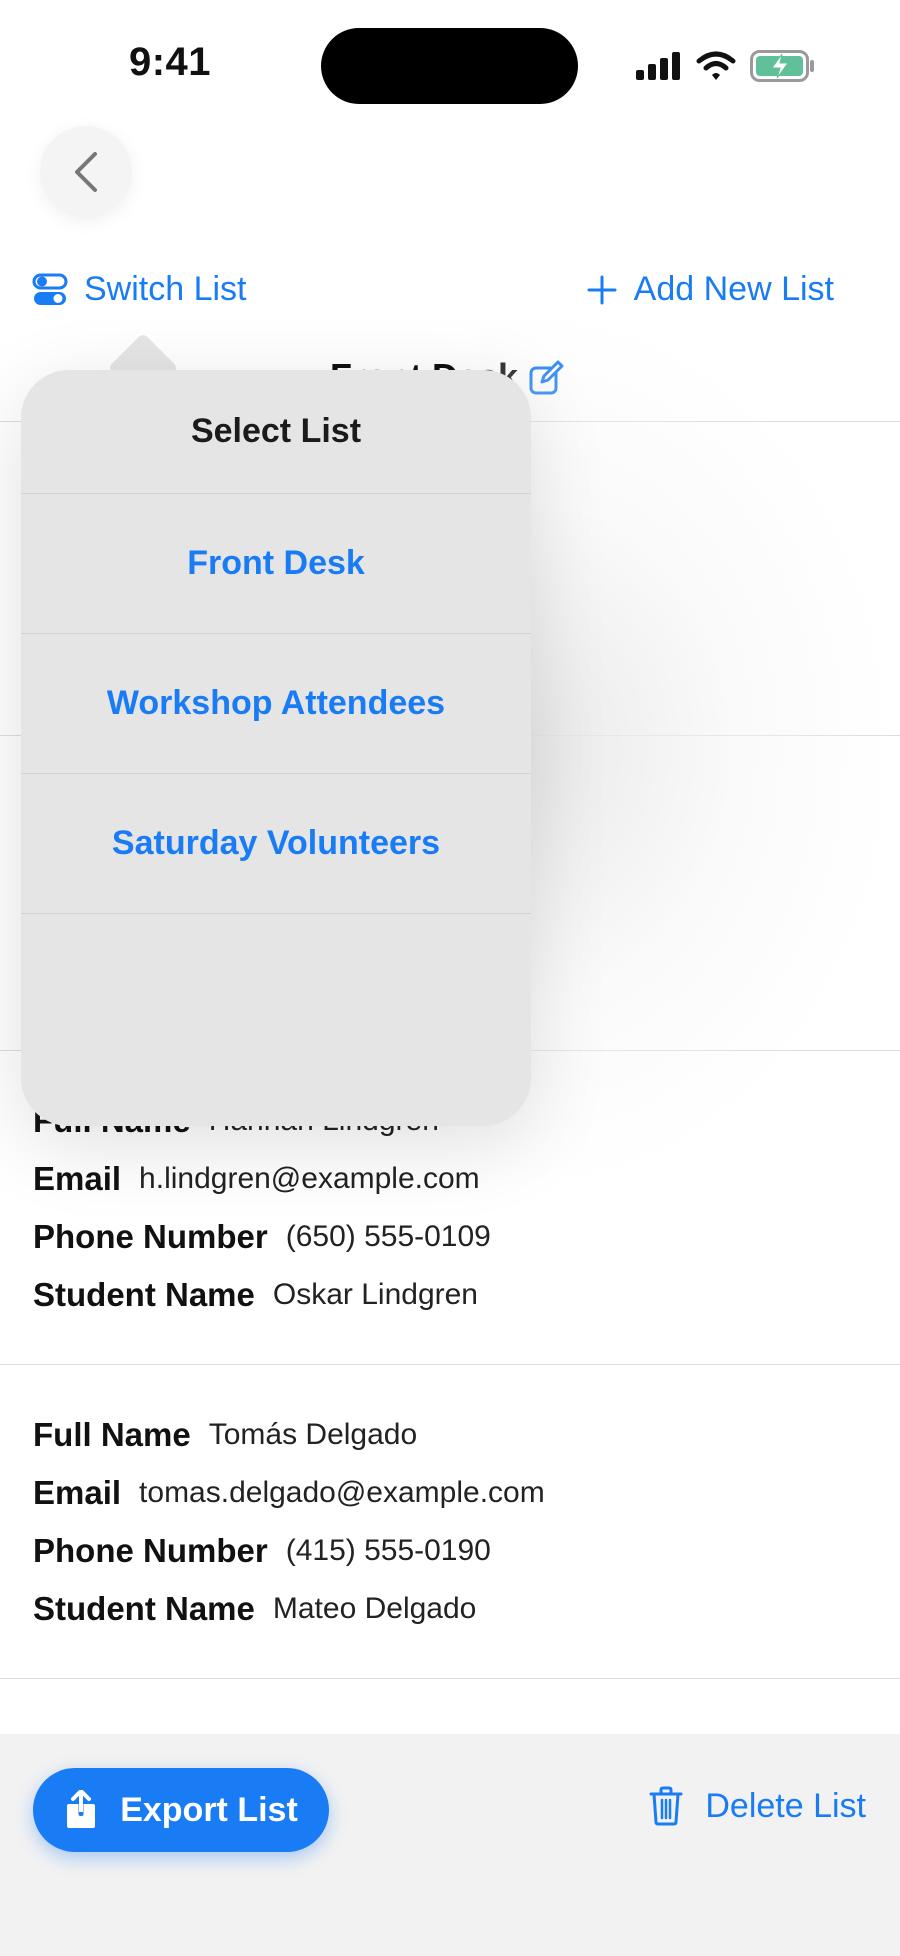 The width and height of the screenshot is (900, 1956). Describe the element at coordinates (453, 1435) in the screenshot. I see `full-name-row: Full Name Tomás Delgado` at that location.